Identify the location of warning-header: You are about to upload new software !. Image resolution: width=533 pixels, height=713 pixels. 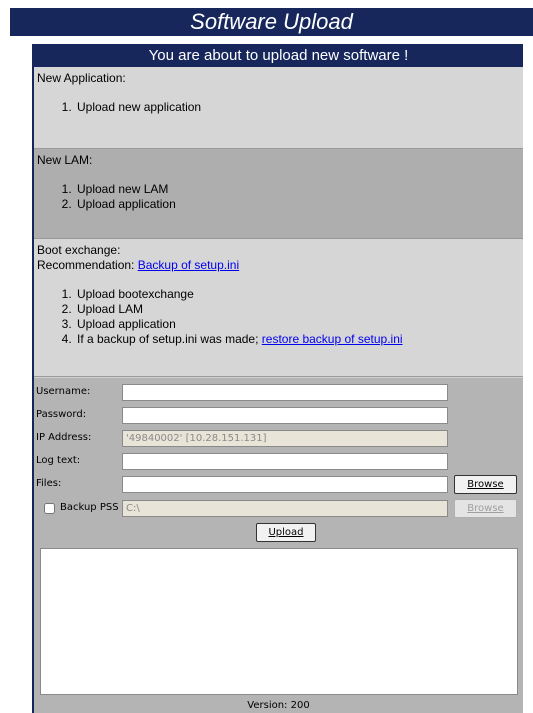
(278, 55).